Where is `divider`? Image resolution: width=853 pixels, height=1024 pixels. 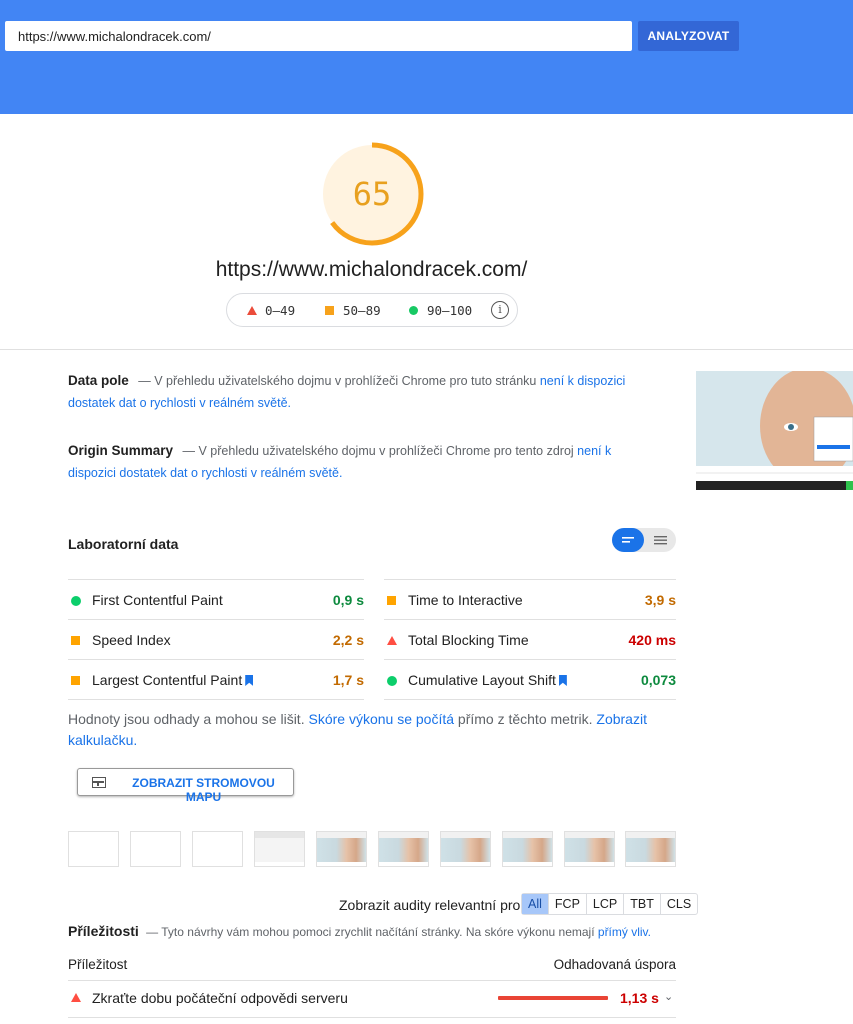
divider is located at coordinates (426, 349).